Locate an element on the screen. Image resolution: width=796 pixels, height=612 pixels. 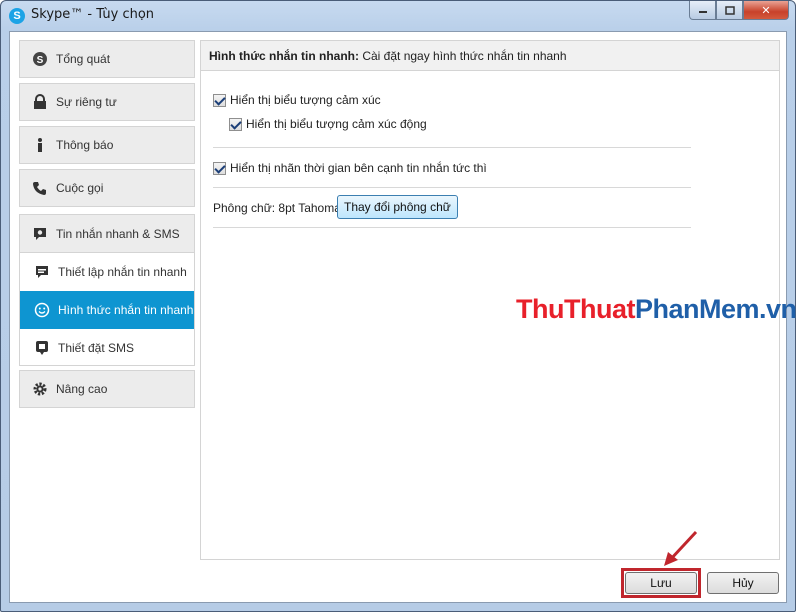
phone-icon is located at coordinates (40, 188).